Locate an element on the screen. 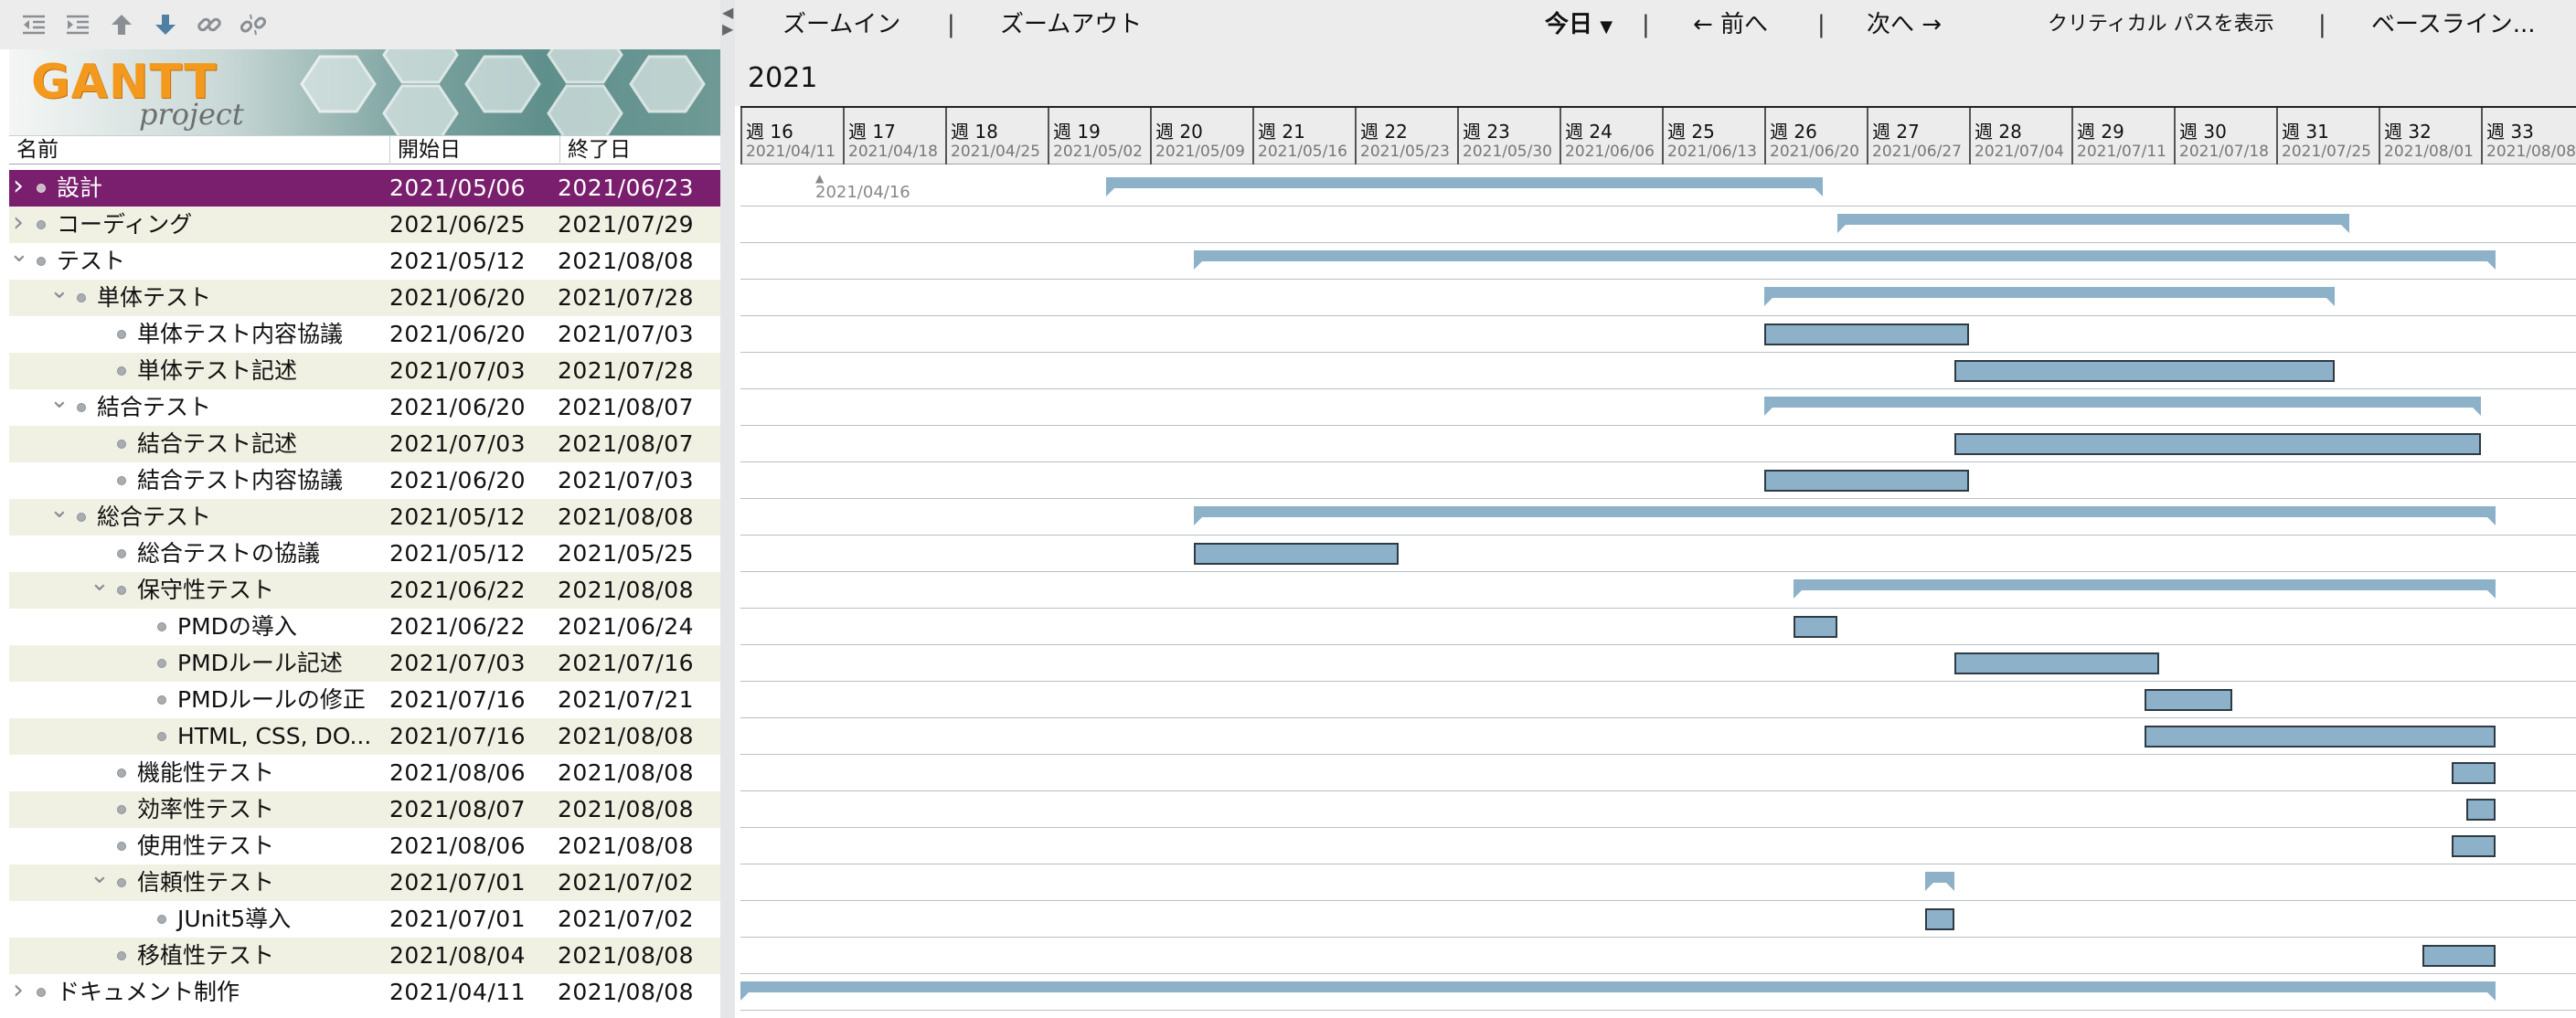 The height and width of the screenshot is (1018, 2576). task-name-cell: ⌄ 信頼性テスト is located at coordinates (197, 882).